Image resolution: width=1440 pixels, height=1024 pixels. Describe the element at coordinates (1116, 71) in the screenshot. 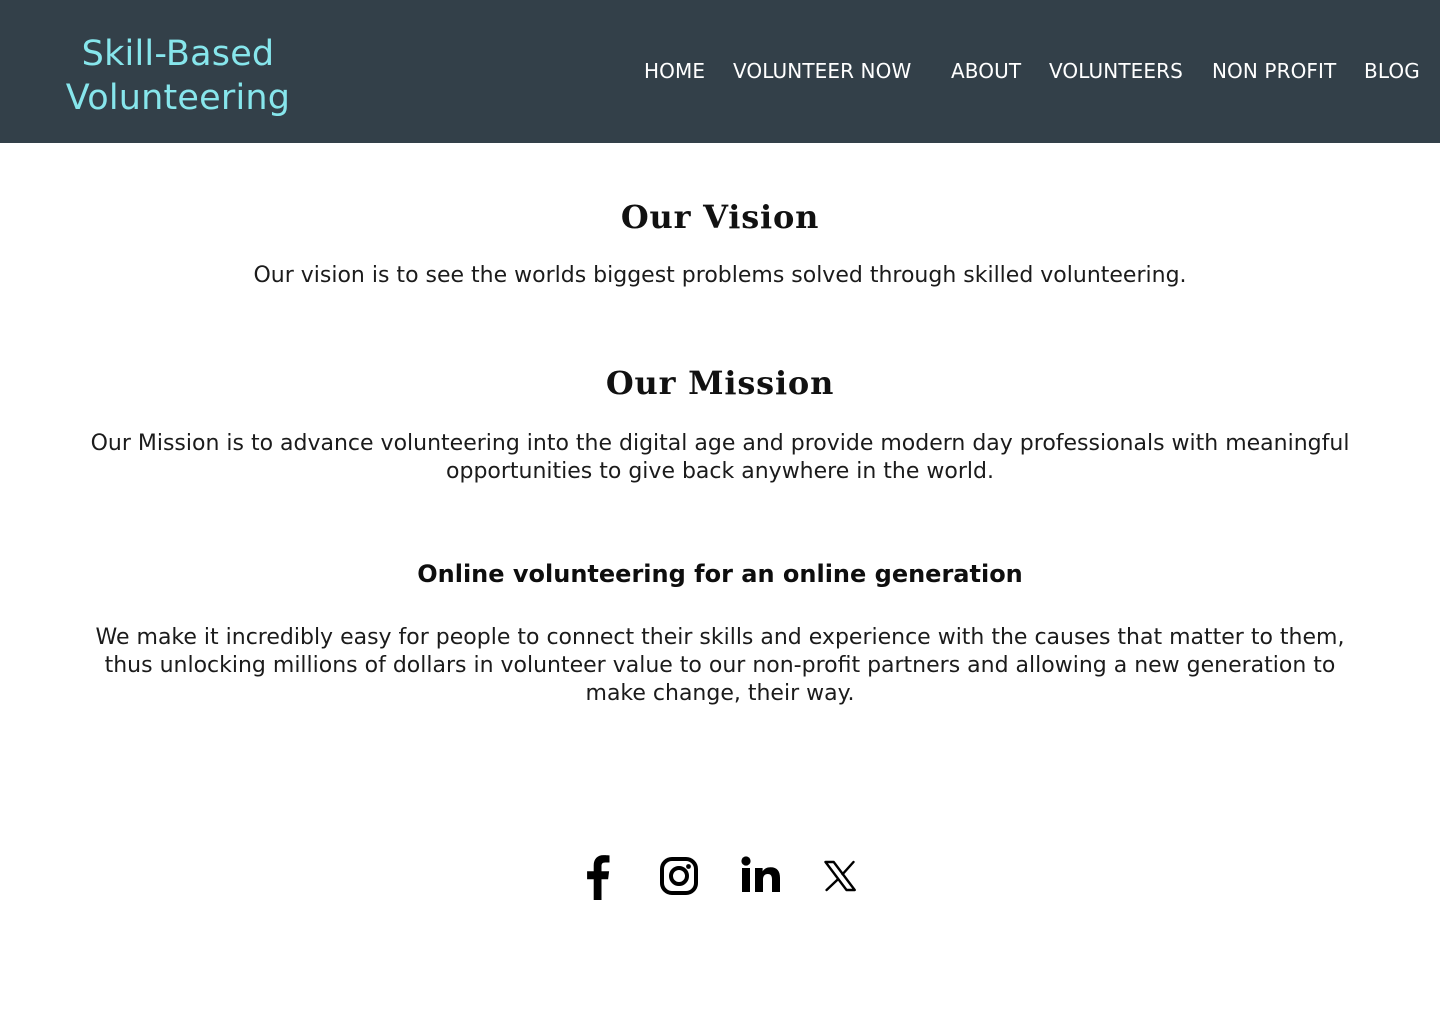

I see `nav-volunteers: VOLUNTEERS` at that location.